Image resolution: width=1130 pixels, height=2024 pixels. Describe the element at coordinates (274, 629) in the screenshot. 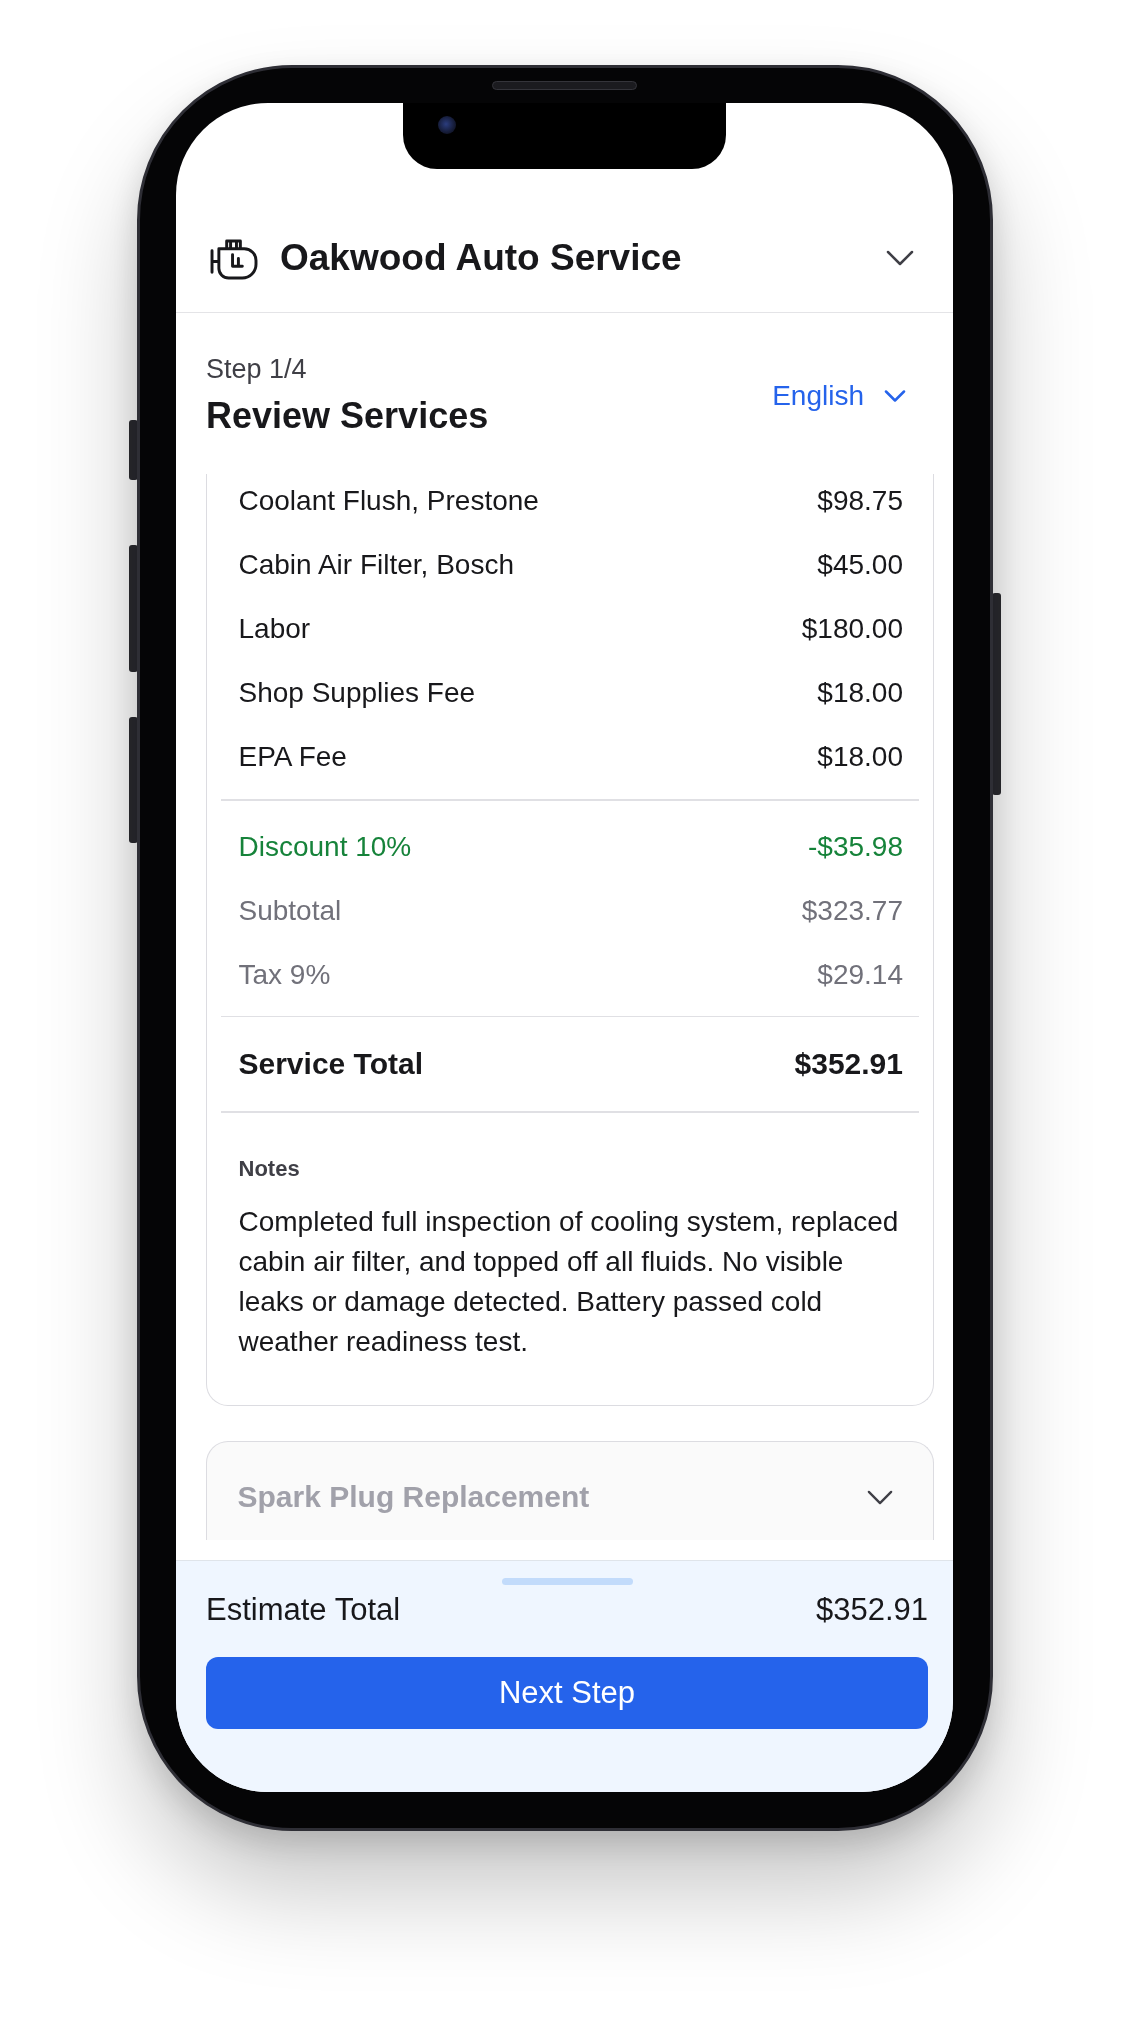

I see `line-item-name: Labor` at that location.